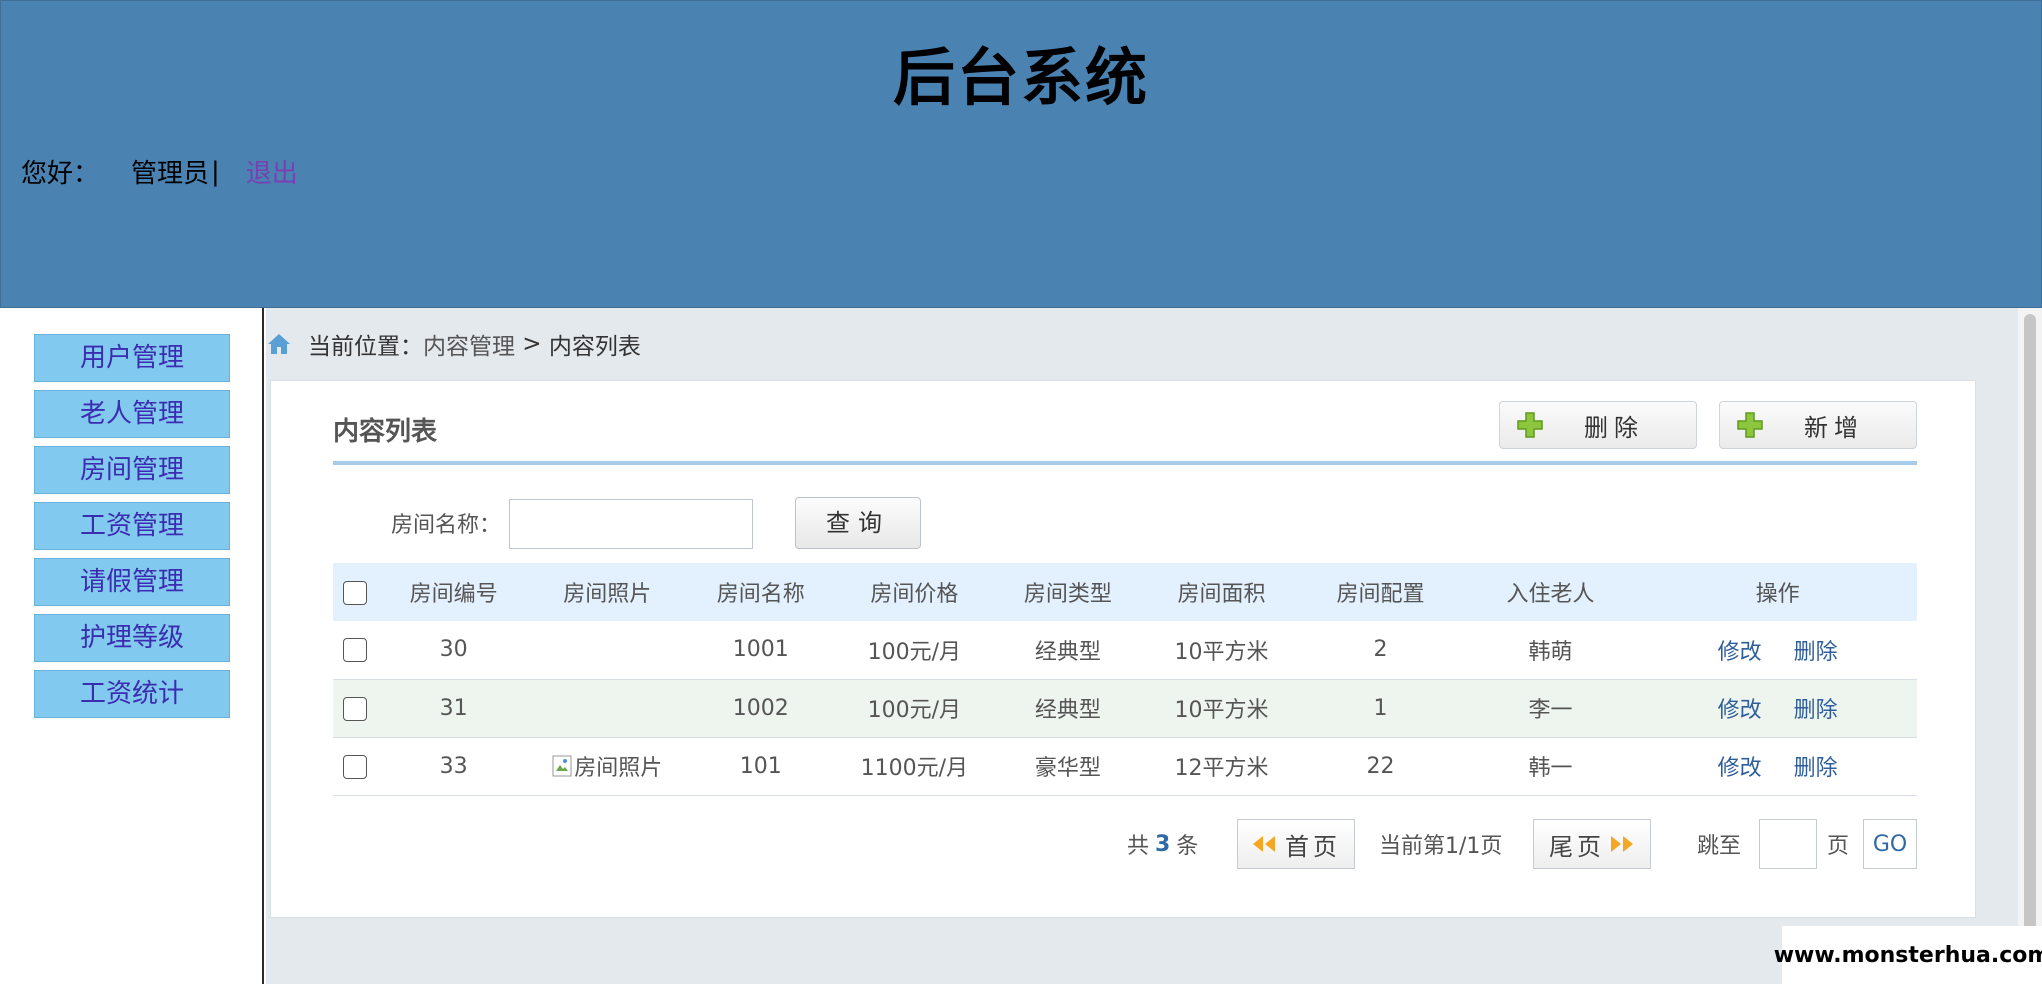 This screenshot has height=984, width=2042. What do you see at coordinates (1221, 594) in the screenshot?
I see `column-header: 房间面积` at bounding box center [1221, 594].